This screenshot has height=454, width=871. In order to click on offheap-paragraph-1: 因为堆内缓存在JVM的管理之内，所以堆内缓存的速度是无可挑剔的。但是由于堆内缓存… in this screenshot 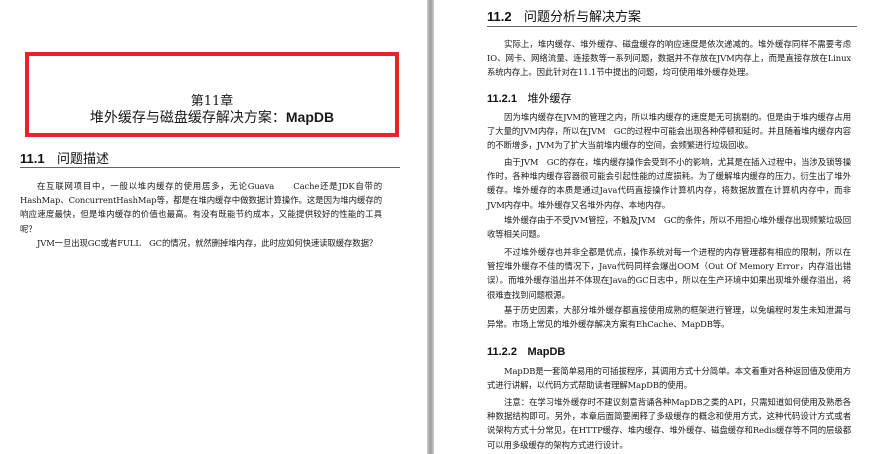, I will do `click(669, 131)`.